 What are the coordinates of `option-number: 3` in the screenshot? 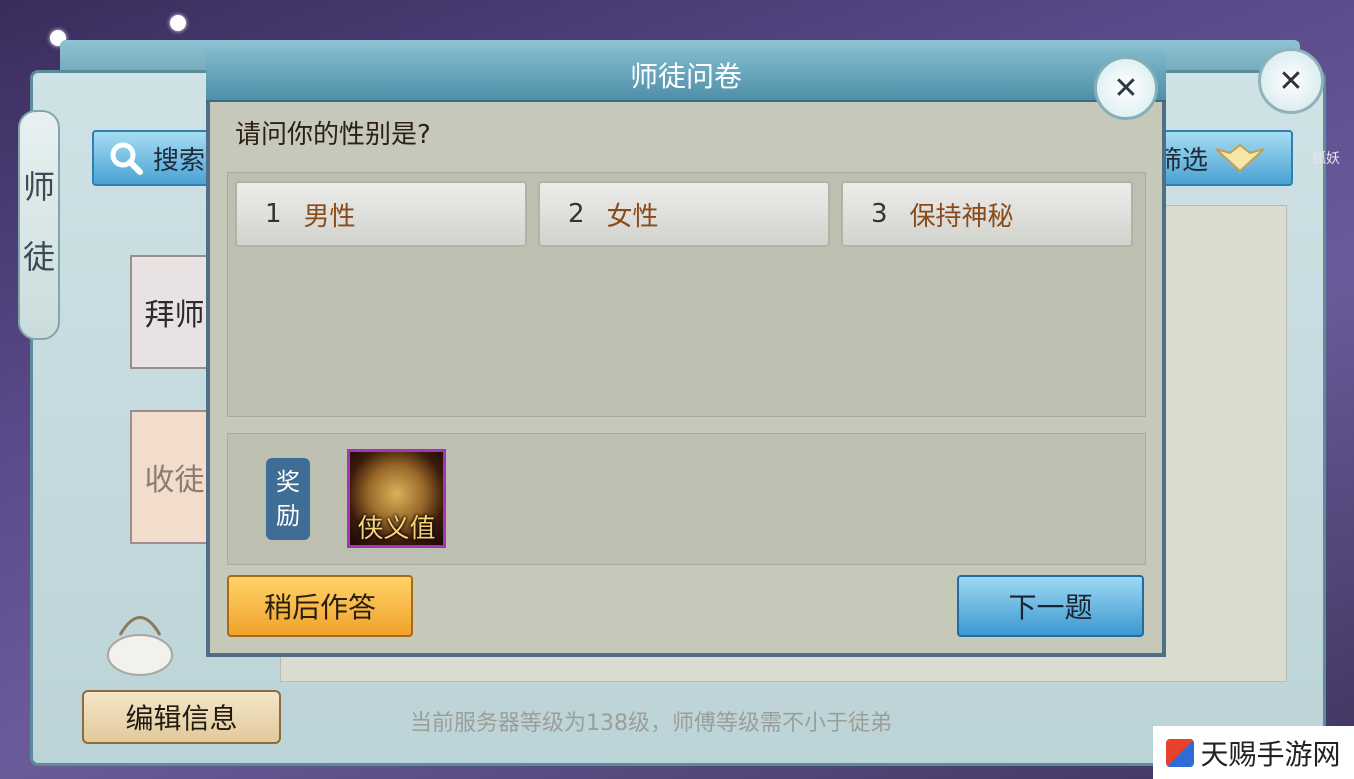 It's located at (879, 214).